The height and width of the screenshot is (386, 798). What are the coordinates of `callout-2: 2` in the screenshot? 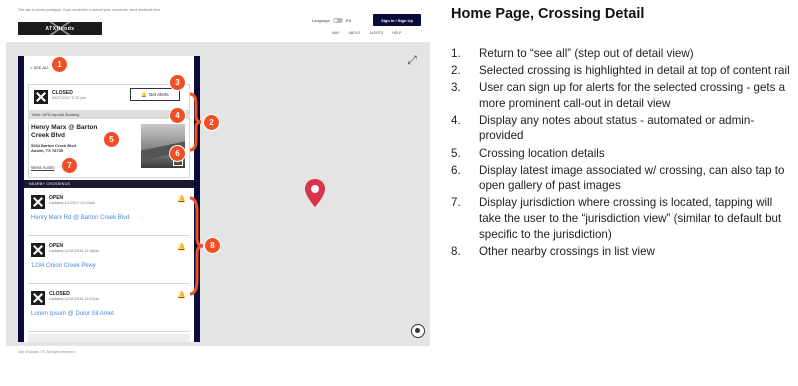 It's located at (211, 122).